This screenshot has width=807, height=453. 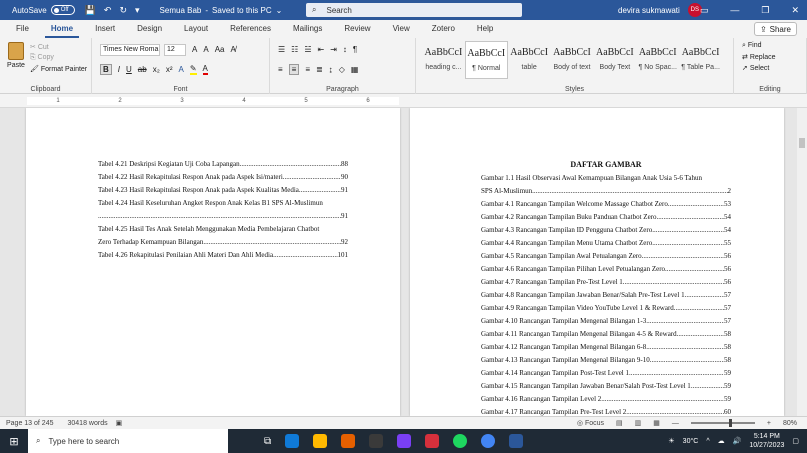 I want to click on zoom-out-icon: —, so click(x=675, y=423).